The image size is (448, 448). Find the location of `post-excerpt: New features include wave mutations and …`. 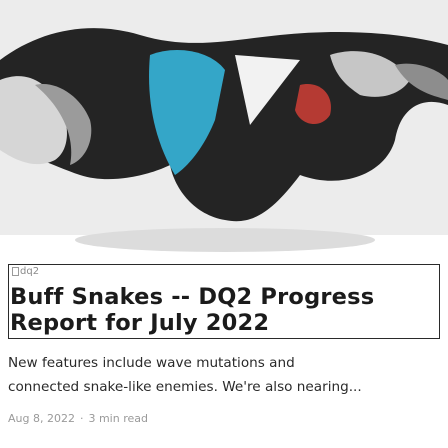

post-excerpt: New features include wave mutations and … is located at coordinates (222, 375).